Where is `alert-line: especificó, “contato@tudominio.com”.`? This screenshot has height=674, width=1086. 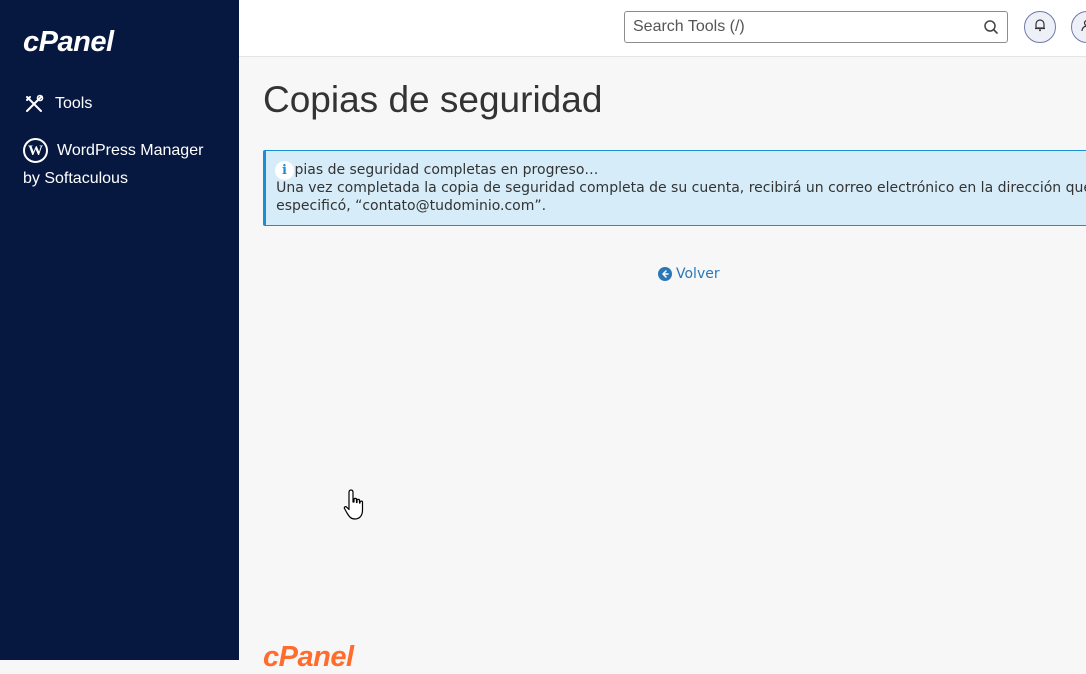 alert-line: especificó, “contato@tudominio.com”. is located at coordinates (681, 206).